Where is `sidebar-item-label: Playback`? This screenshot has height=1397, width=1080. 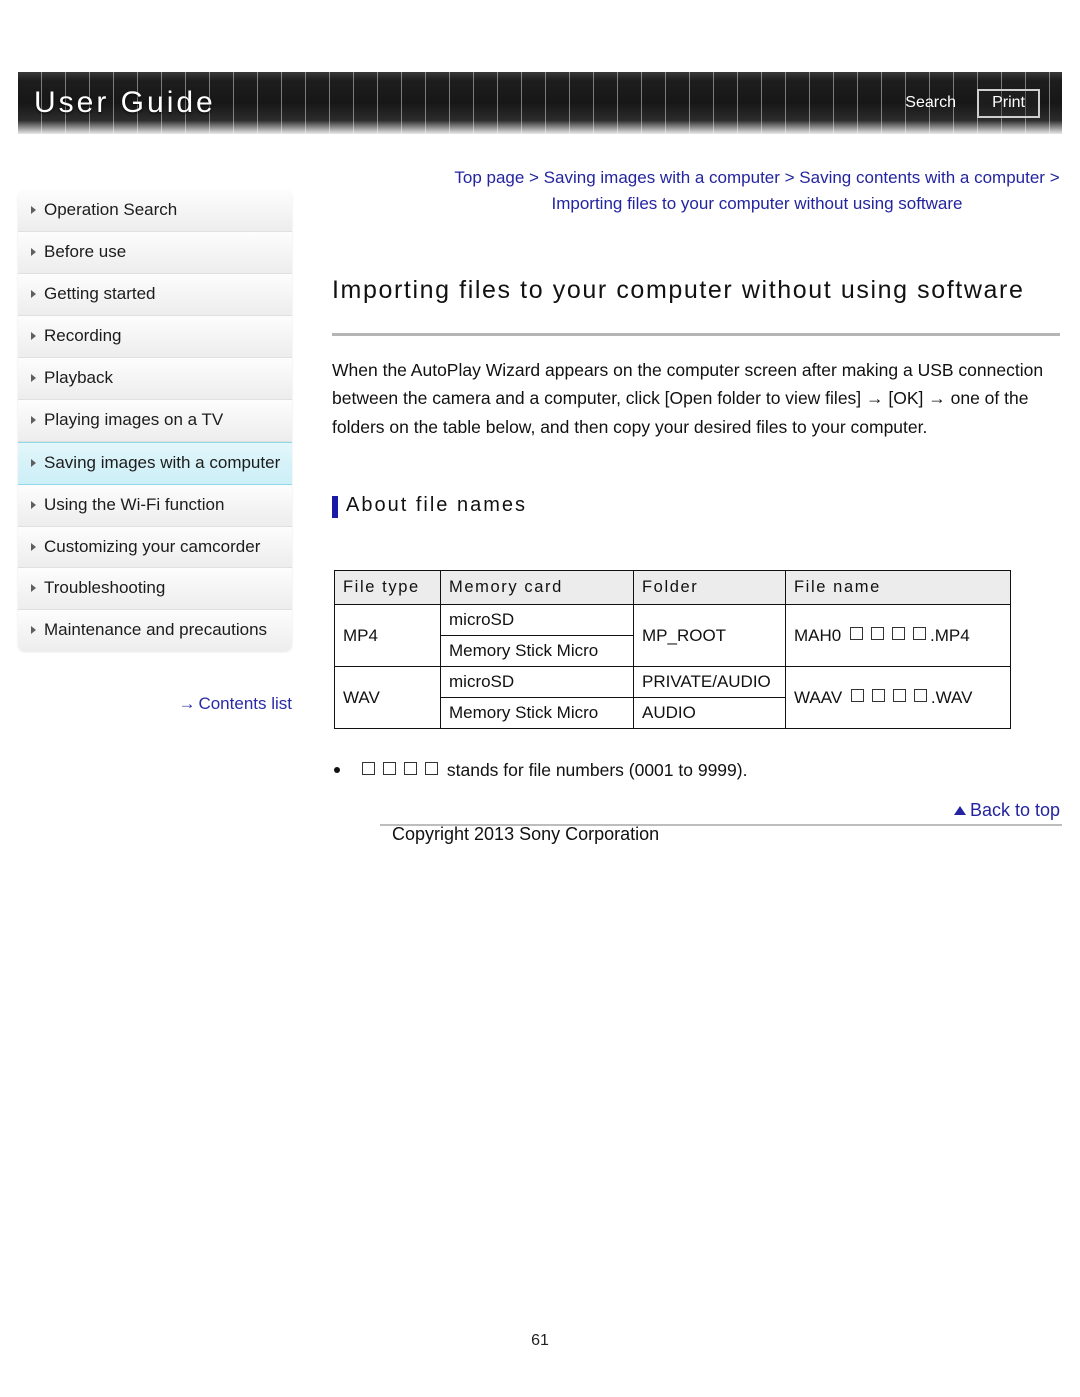 sidebar-item-label: Playback is located at coordinates (78, 377).